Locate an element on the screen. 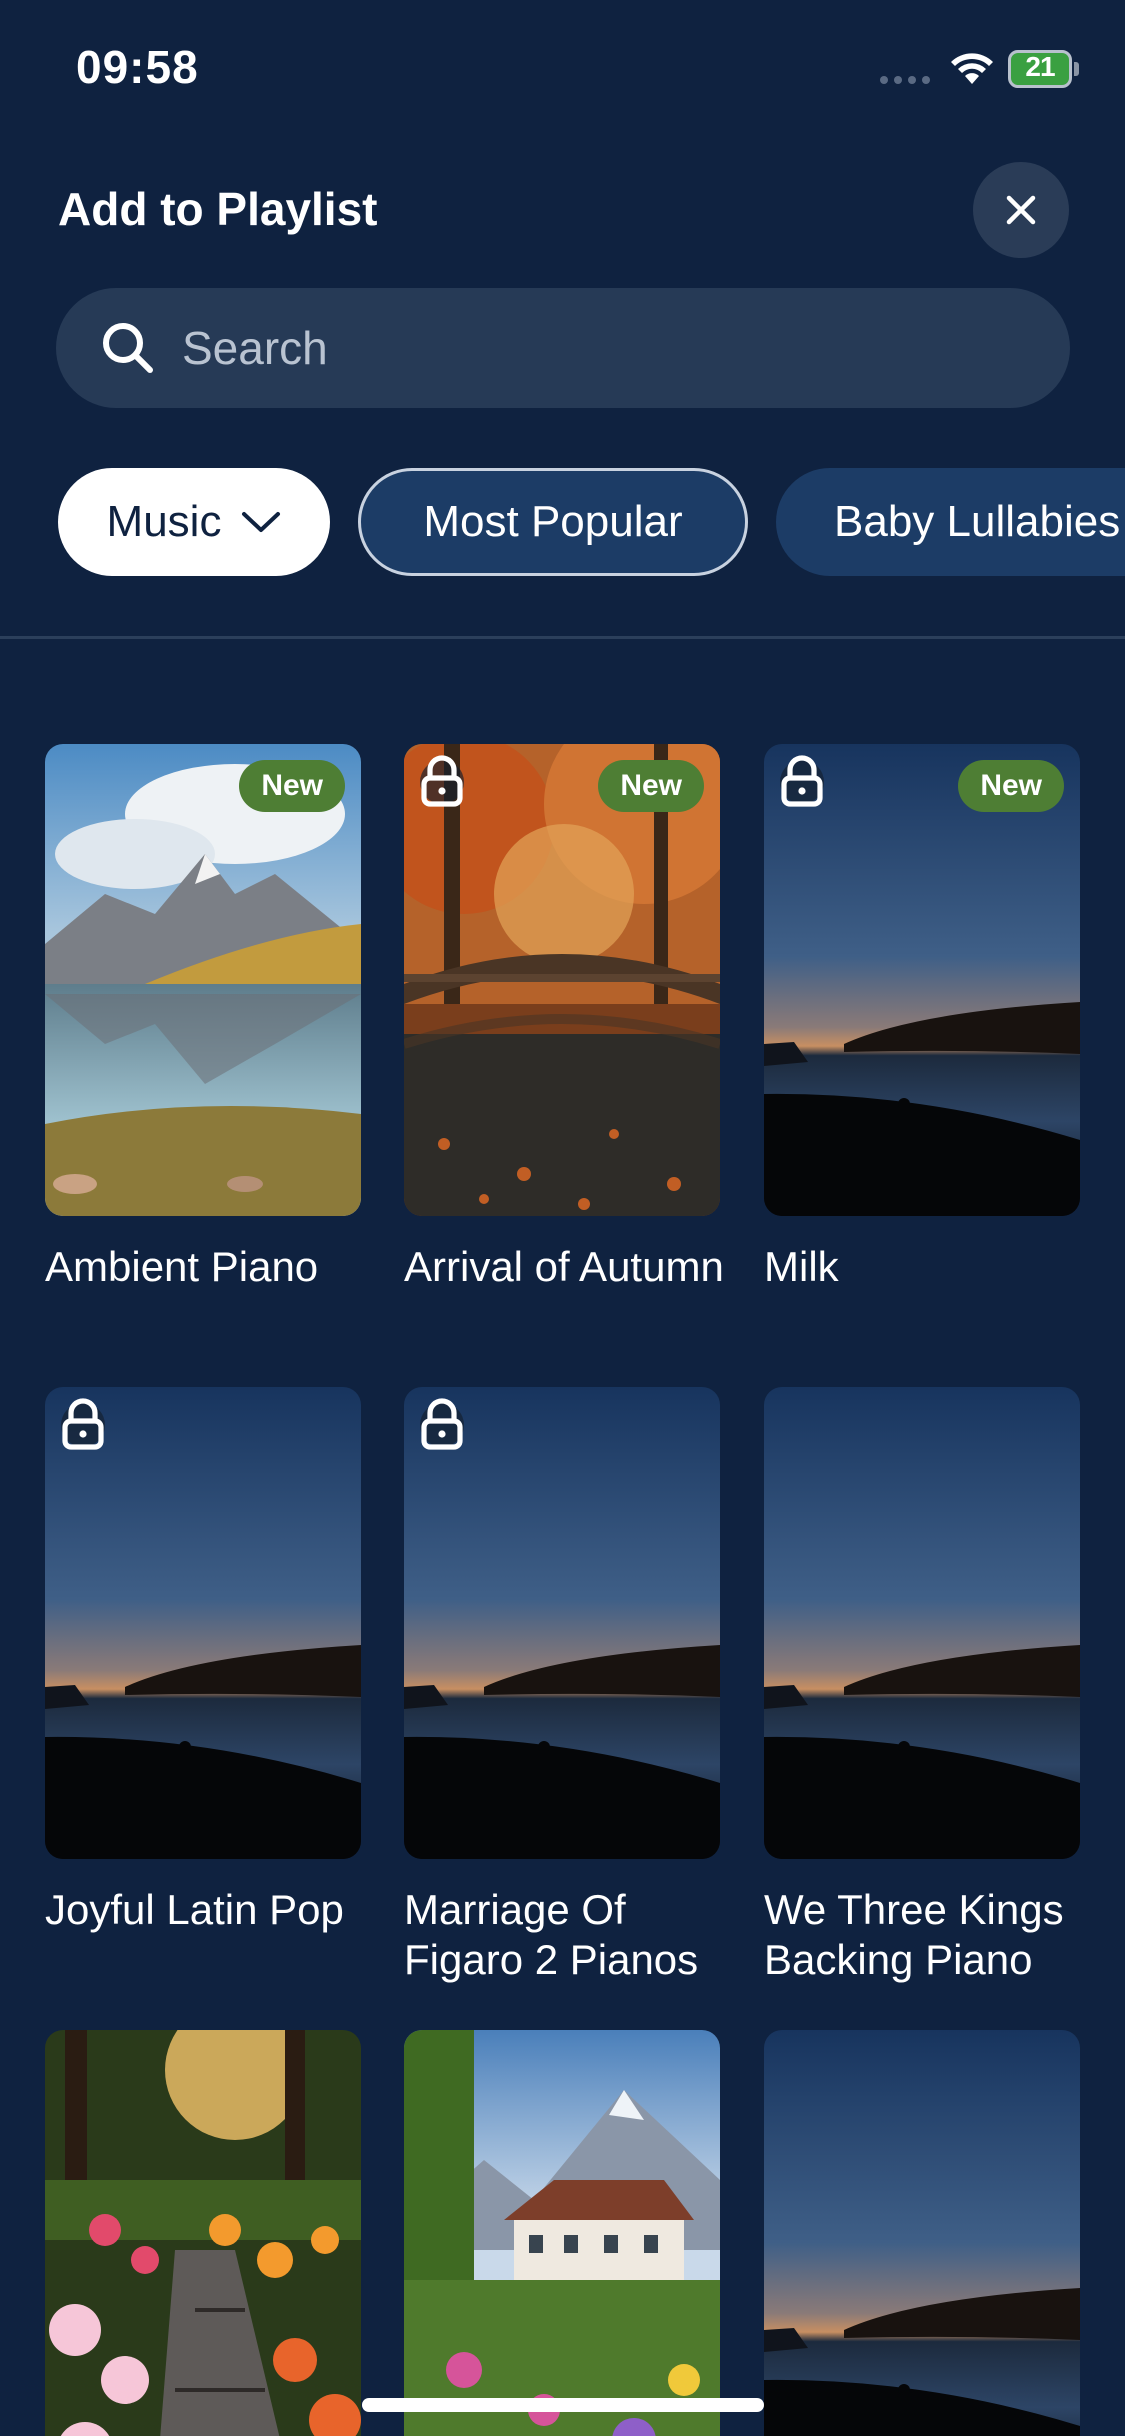 This screenshot has width=1125, height=2436. battery-level: 21 is located at coordinates (1040, 66).